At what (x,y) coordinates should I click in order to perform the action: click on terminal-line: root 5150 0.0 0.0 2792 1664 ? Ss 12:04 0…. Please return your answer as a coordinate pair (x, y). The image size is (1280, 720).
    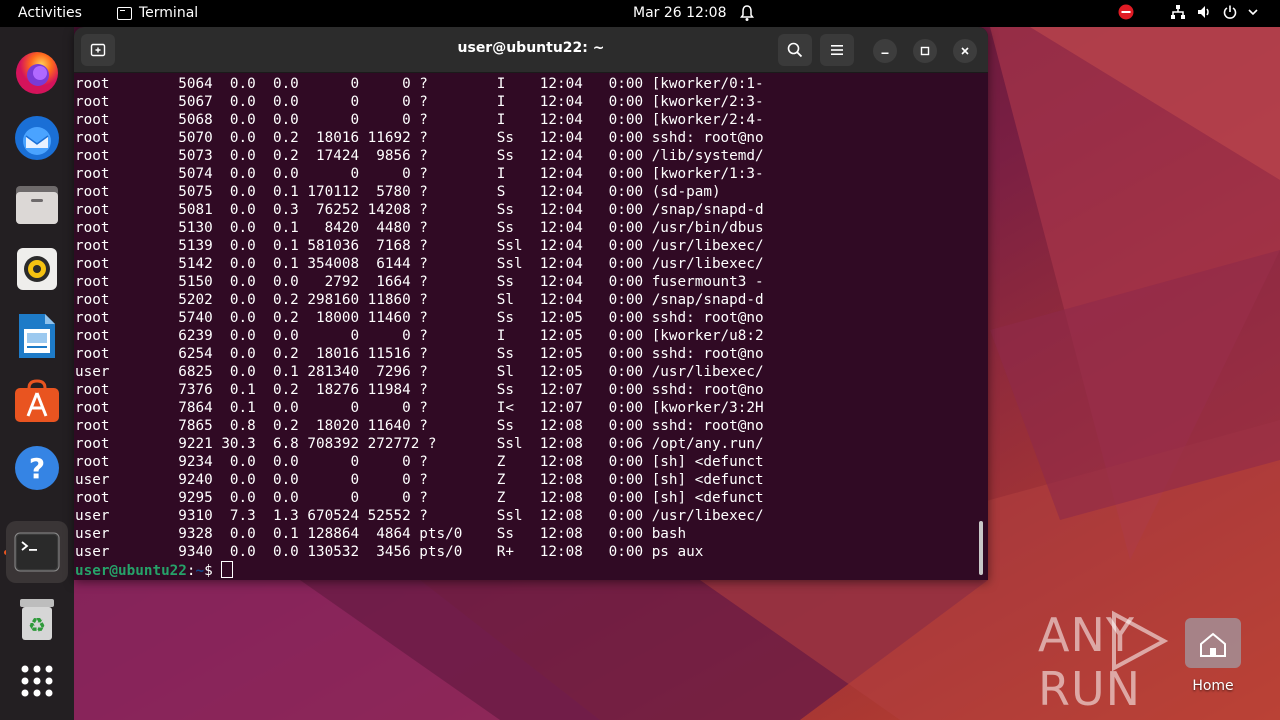
    Looking at the image, I should click on (419, 282).